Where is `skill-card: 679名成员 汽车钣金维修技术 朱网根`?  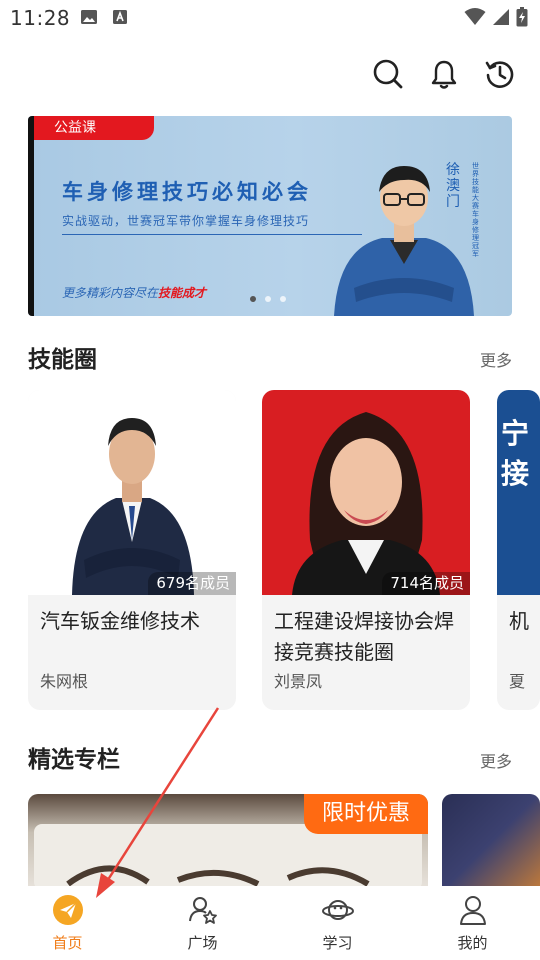 skill-card: 679名成员 汽车钣金维修技术 朱网根 is located at coordinates (132, 550).